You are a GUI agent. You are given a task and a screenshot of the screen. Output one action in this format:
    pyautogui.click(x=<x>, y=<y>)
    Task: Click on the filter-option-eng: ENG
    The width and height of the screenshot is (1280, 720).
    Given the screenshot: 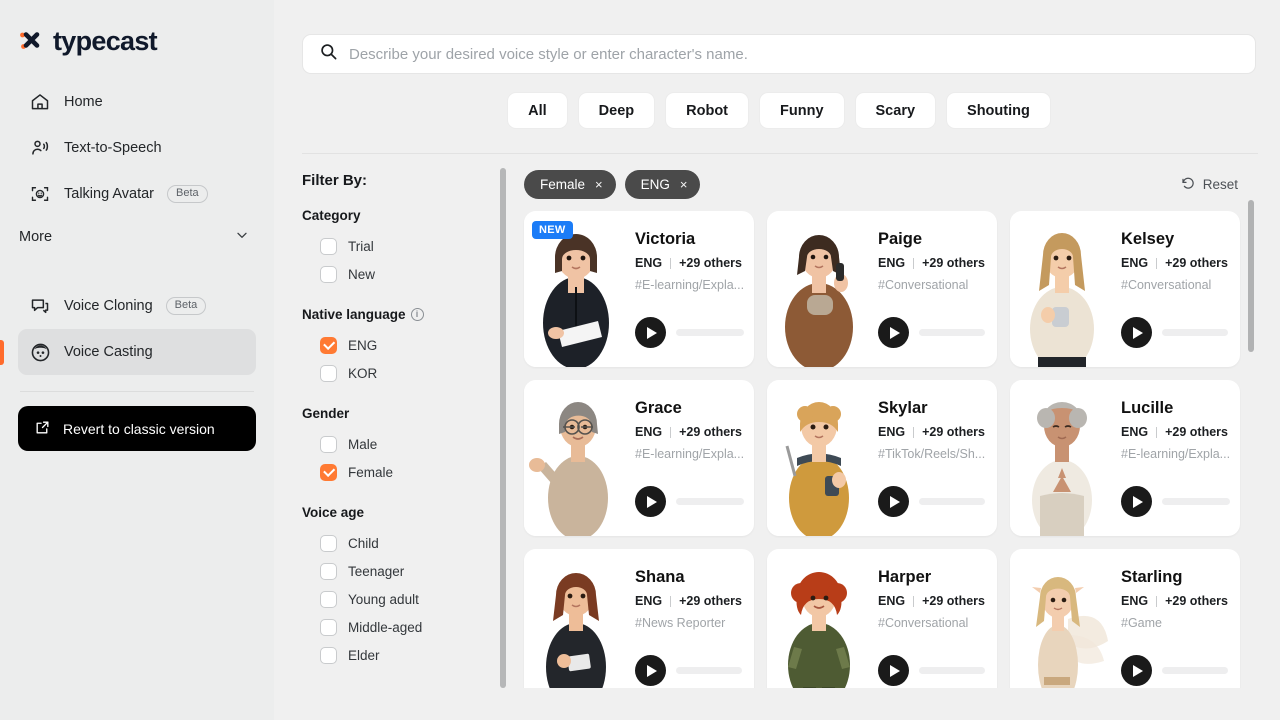 What is the action you would take?
    pyautogui.click(x=397, y=345)
    